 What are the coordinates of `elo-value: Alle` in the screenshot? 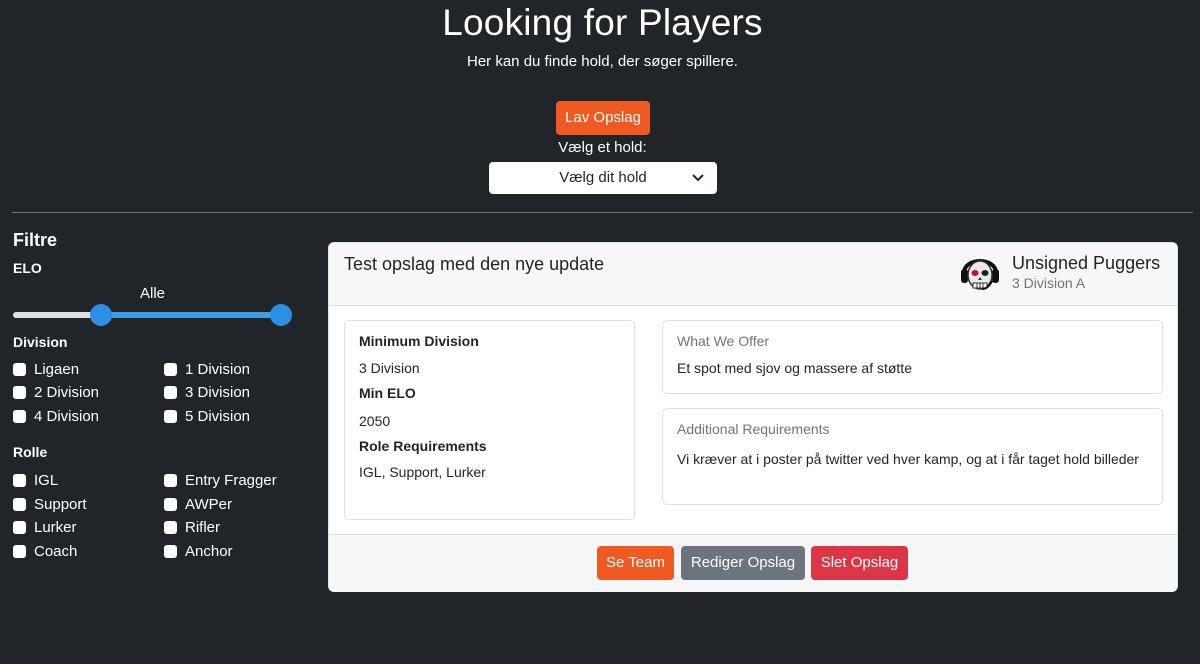 It's located at (153, 293).